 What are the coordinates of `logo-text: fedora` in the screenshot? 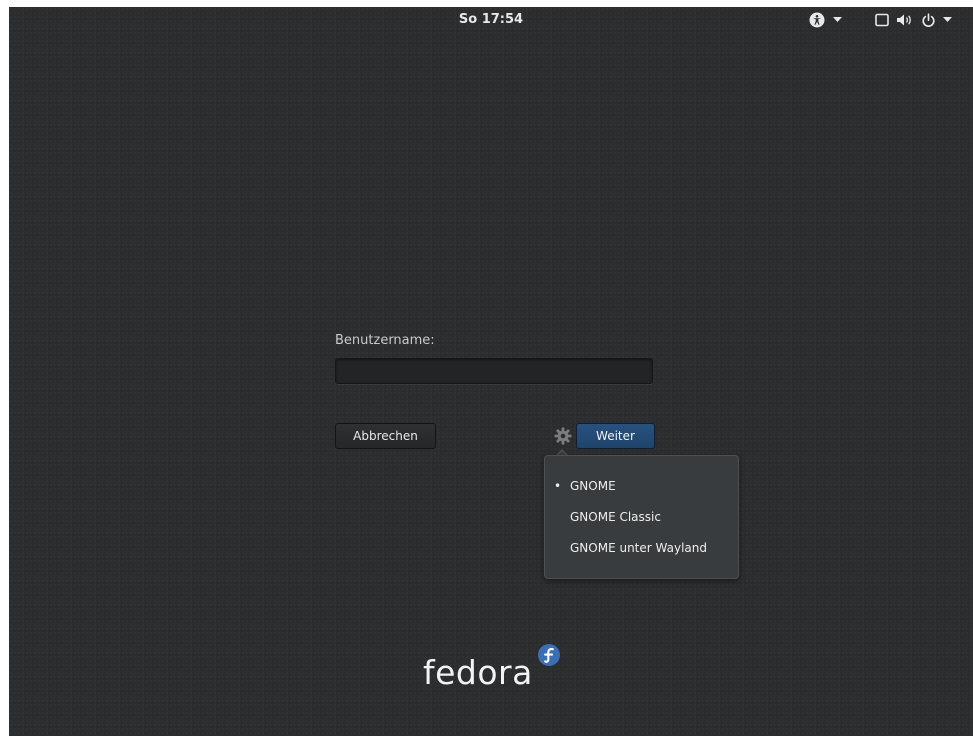 It's located at (478, 672).